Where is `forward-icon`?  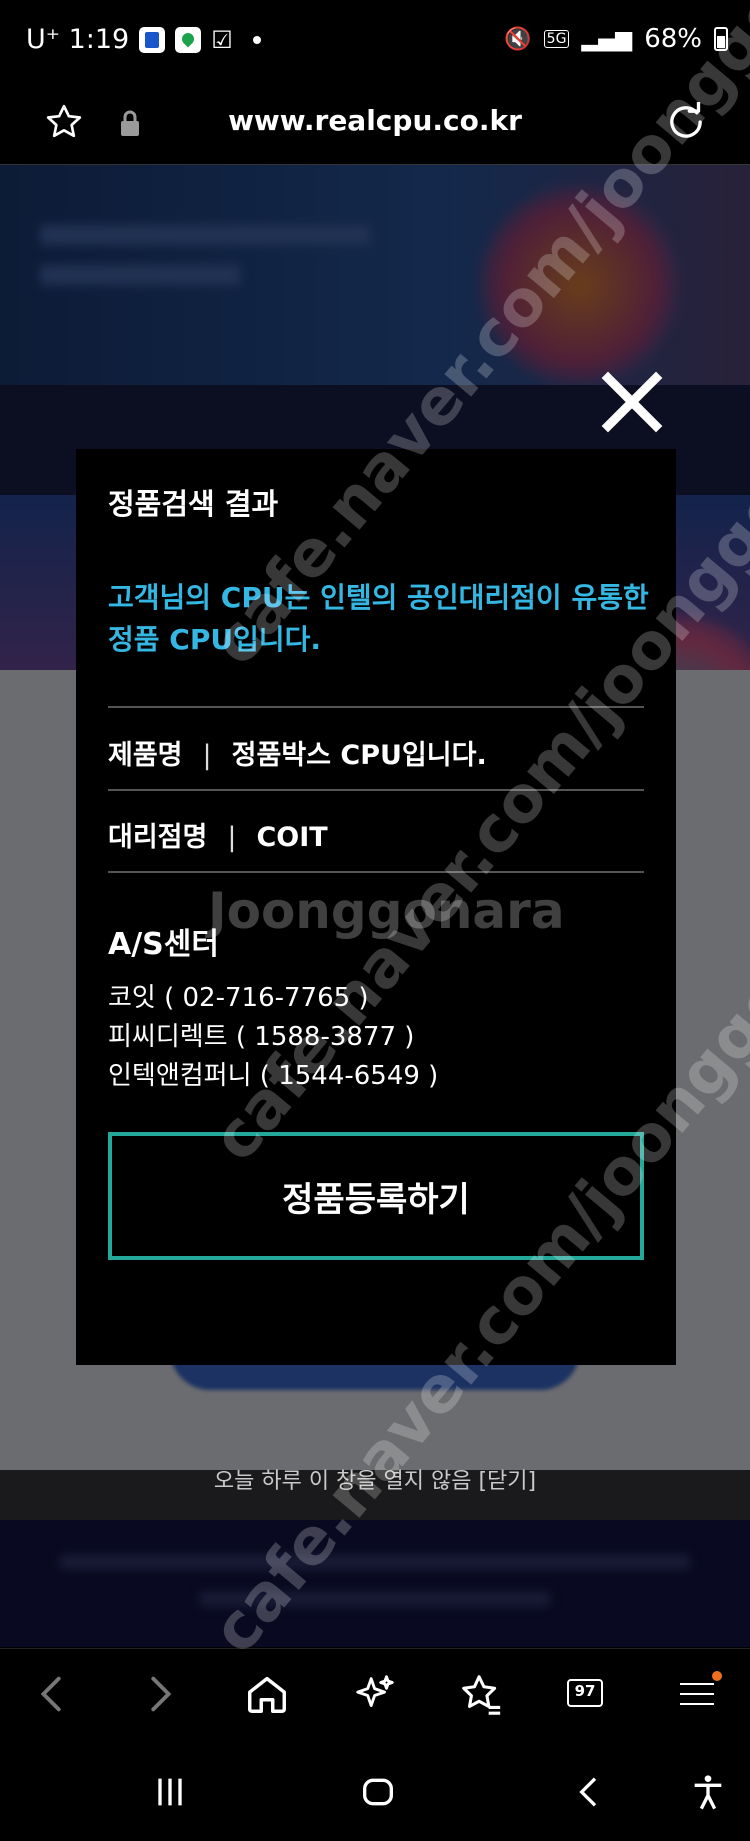
forward-icon is located at coordinates (159, 1694).